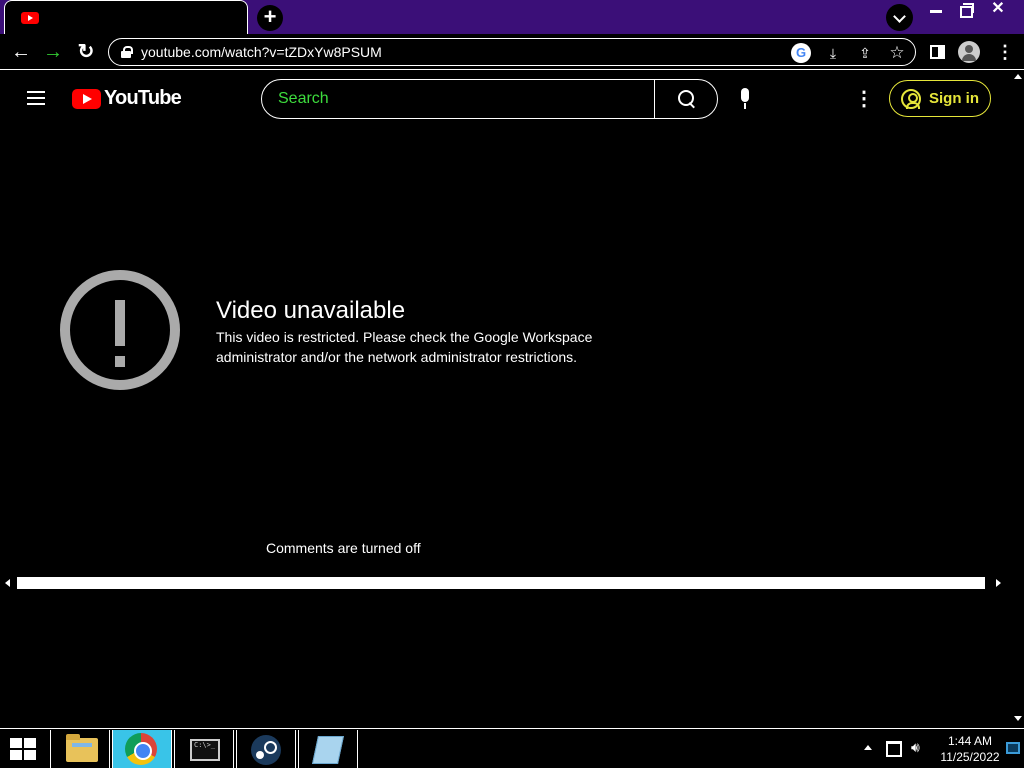 Image resolution: width=1024 pixels, height=768 pixels. I want to click on action-center-notification-icon, so click(1013, 748).